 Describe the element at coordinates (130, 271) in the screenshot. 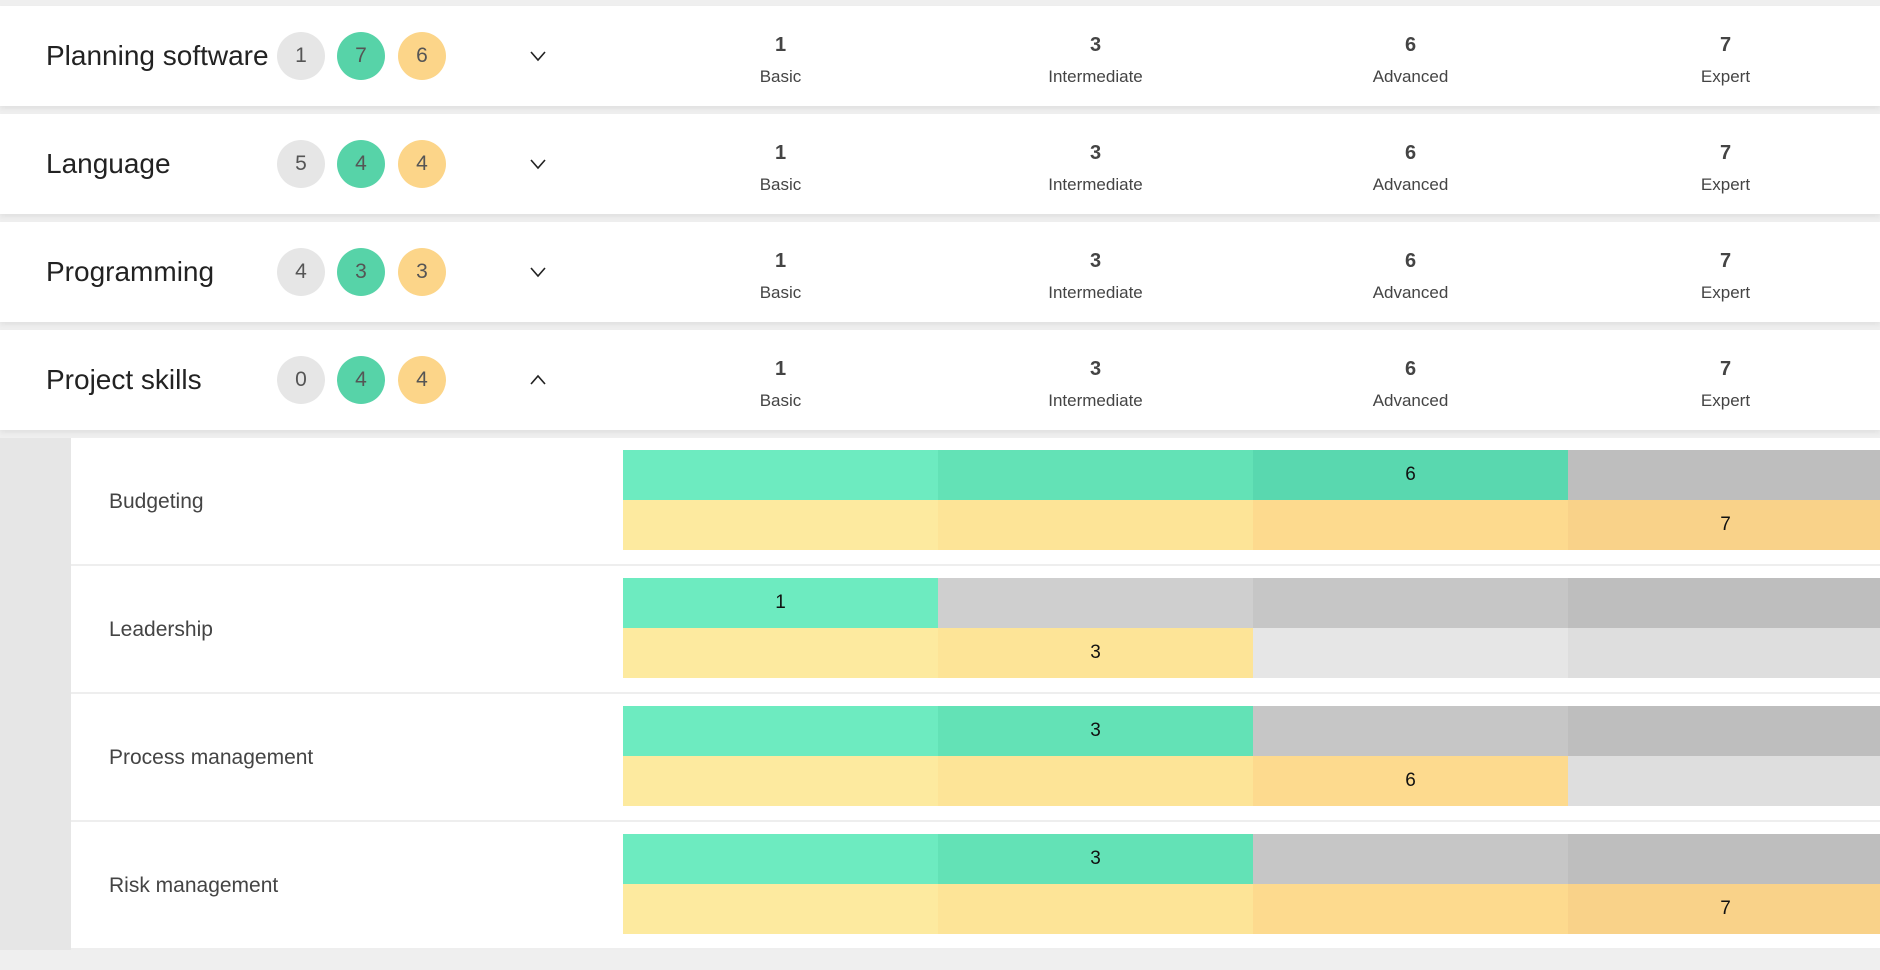

I see `category-title: Programming` at that location.